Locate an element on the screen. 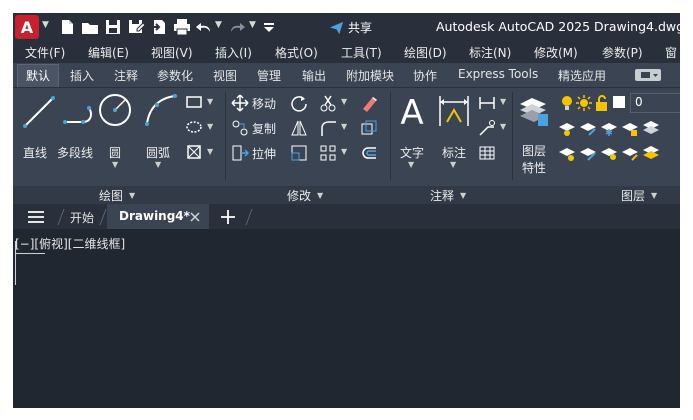 This screenshot has height=420, width=693. scale-icon is located at coordinates (299, 153).